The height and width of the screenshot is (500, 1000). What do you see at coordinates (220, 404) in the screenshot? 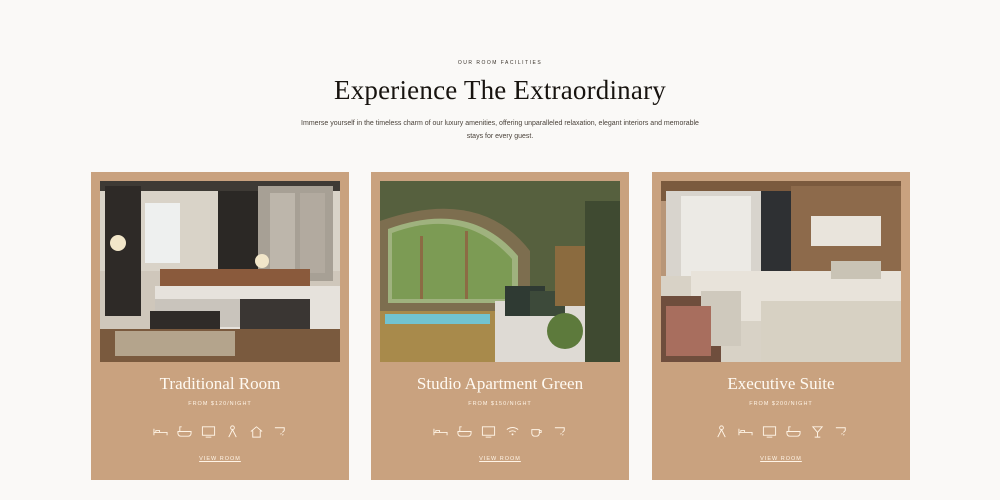
I see `room-rate: FROM $120/NIGHT` at bounding box center [220, 404].